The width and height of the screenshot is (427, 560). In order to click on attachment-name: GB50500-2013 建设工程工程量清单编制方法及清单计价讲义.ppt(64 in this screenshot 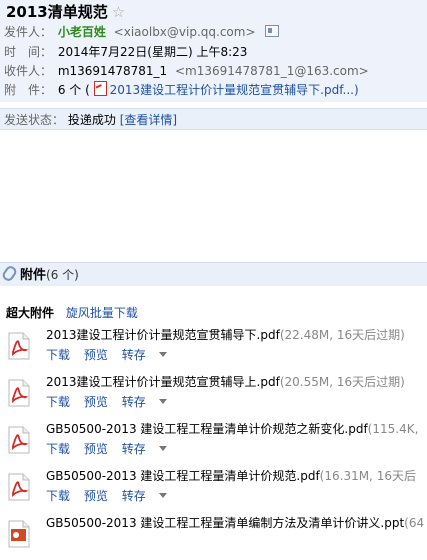, I will do `click(235, 523)`.